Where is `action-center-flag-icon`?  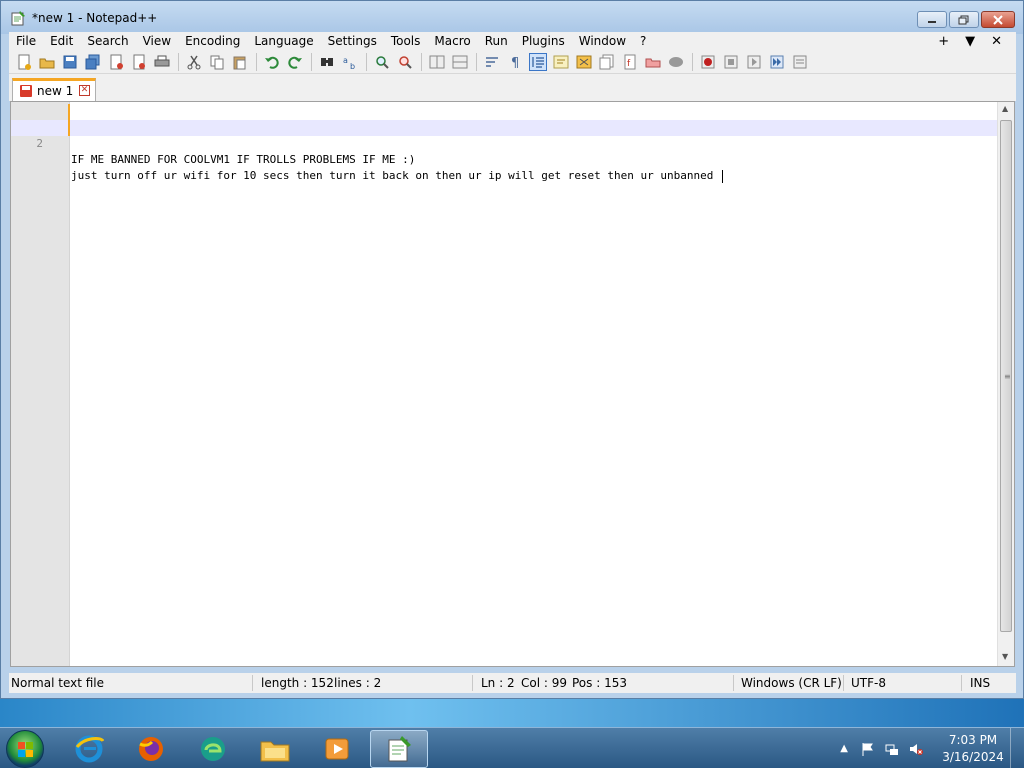
action-center-flag-icon is located at coordinates (868, 749).